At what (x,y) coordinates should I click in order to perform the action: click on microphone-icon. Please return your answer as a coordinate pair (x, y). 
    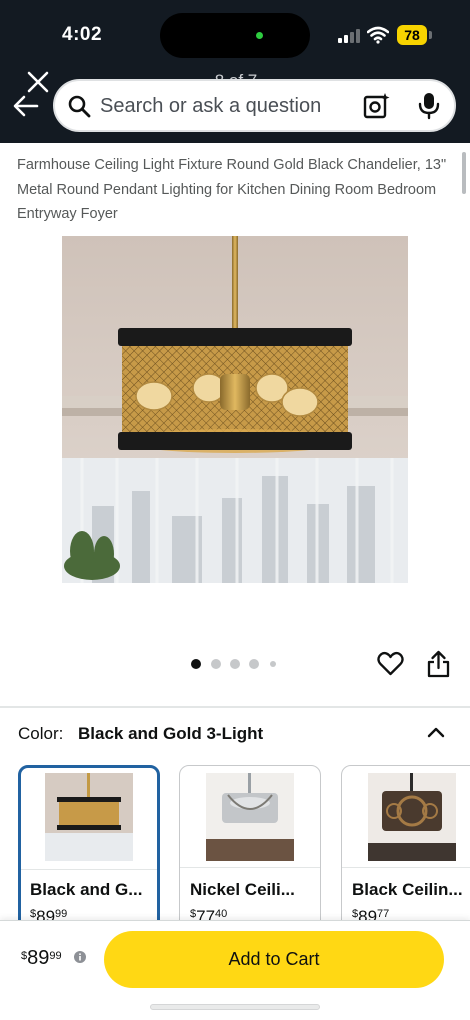
    Looking at the image, I should click on (429, 106).